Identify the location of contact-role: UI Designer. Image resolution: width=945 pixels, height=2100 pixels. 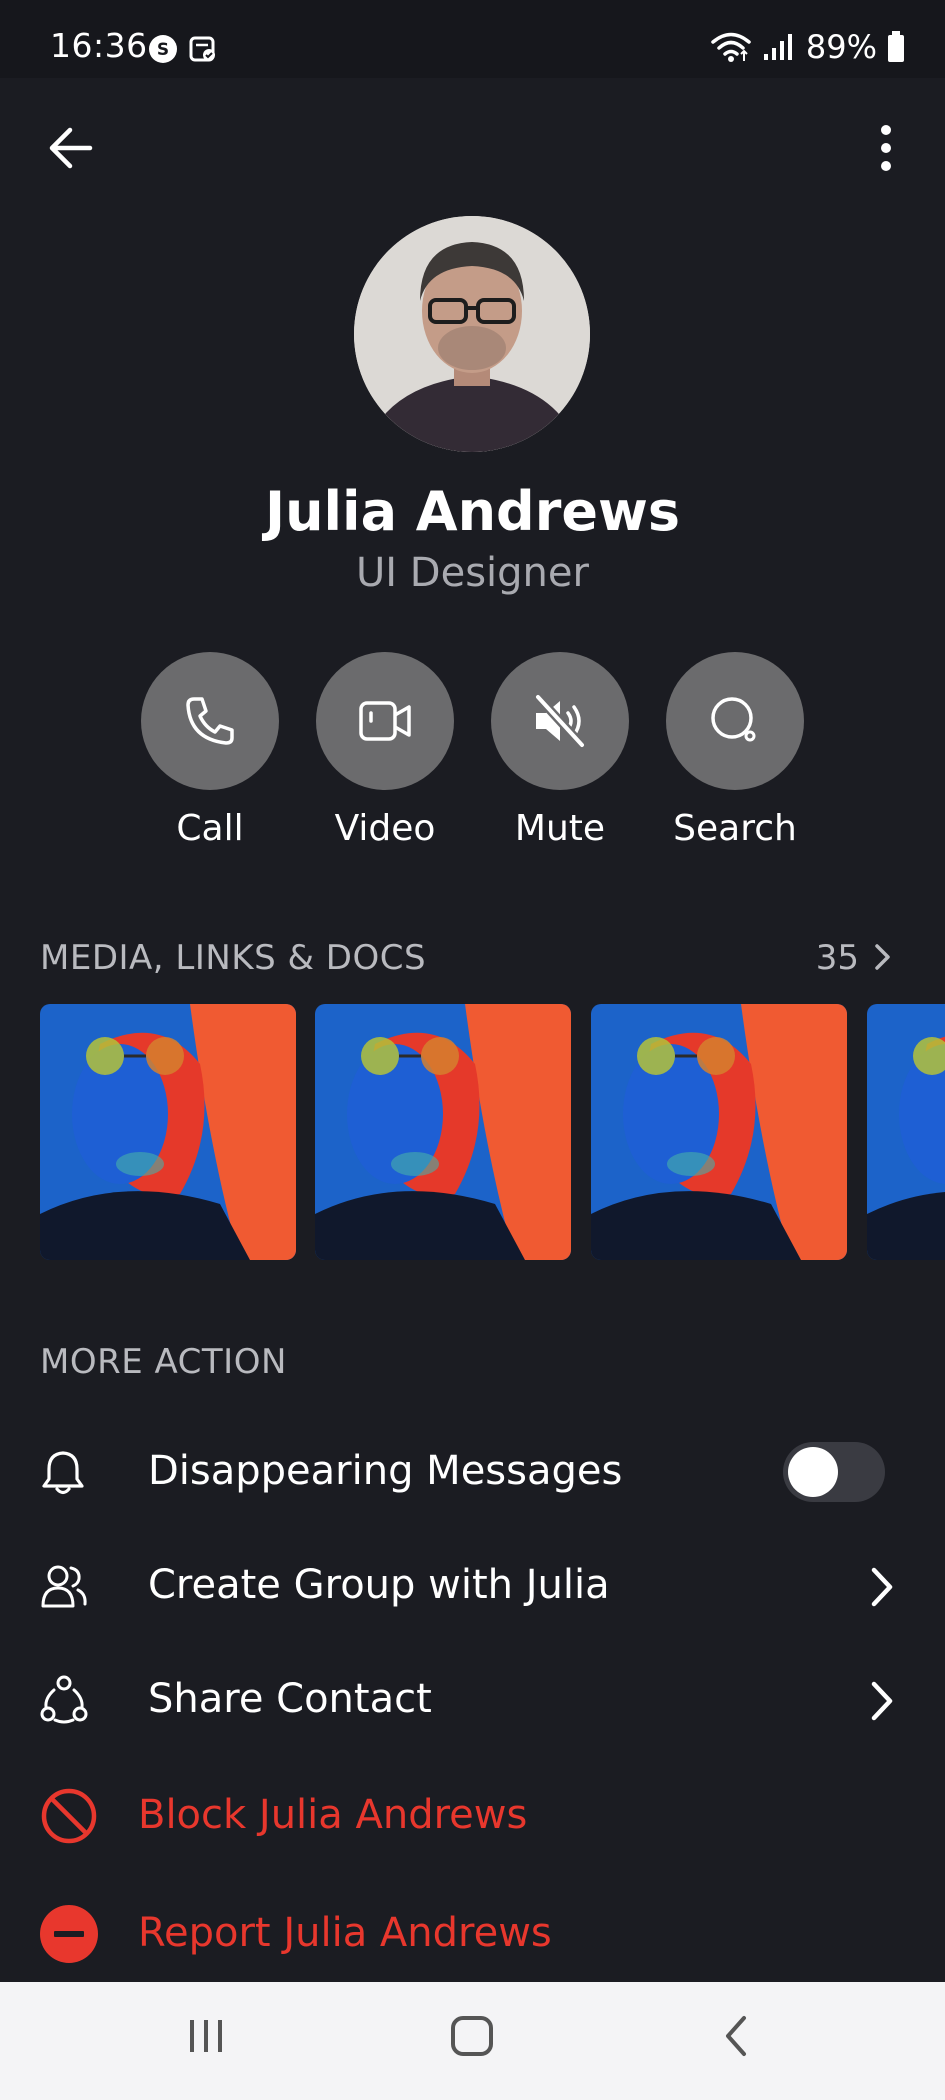
(472, 573).